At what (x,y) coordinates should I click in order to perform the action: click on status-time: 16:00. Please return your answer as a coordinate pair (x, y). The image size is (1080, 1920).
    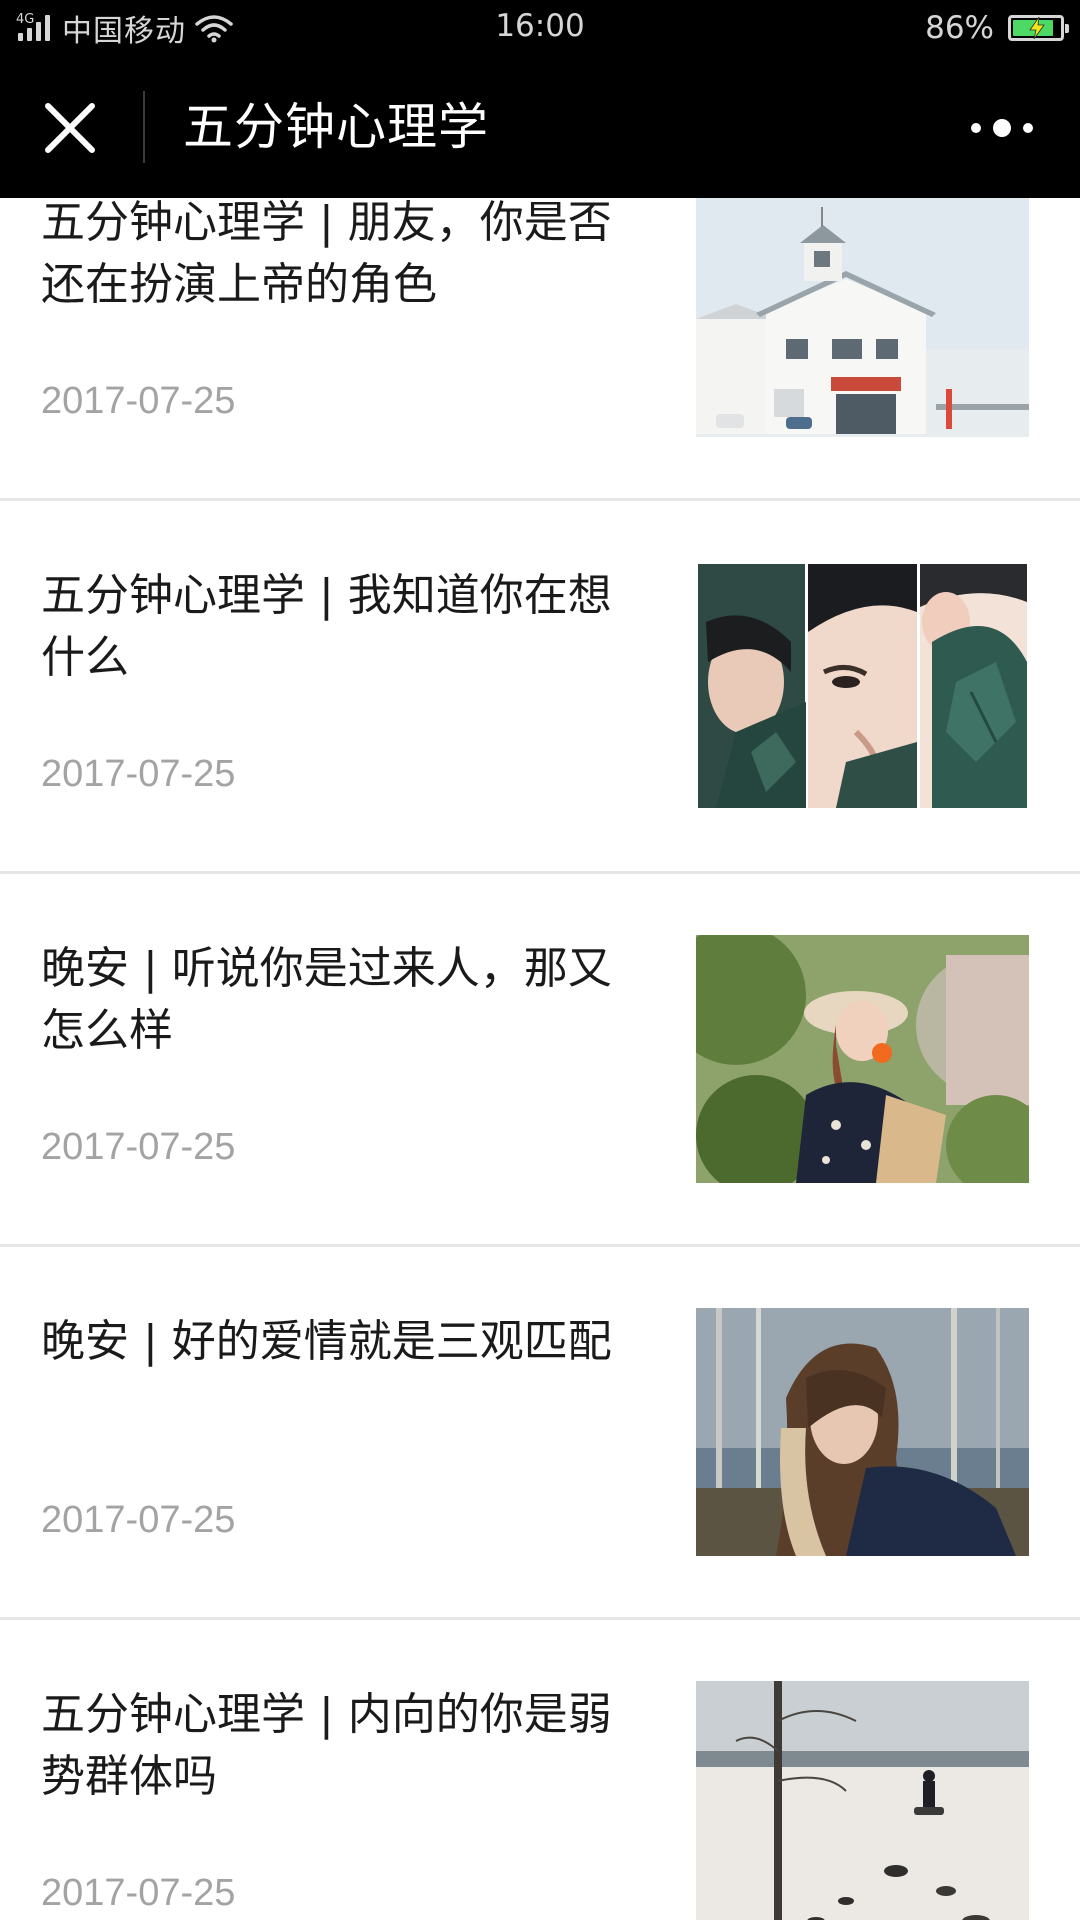
    Looking at the image, I should click on (540, 26).